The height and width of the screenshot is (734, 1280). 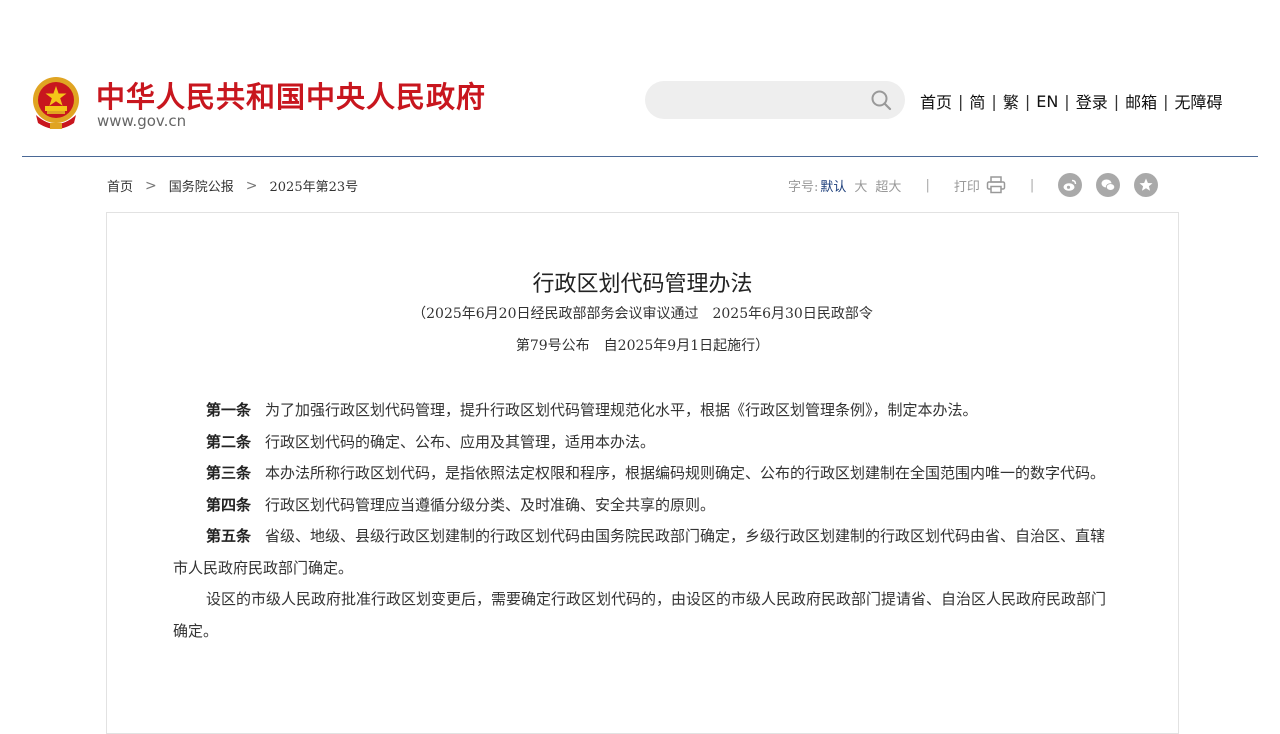 I want to click on weibo-icon, so click(x=1070, y=185).